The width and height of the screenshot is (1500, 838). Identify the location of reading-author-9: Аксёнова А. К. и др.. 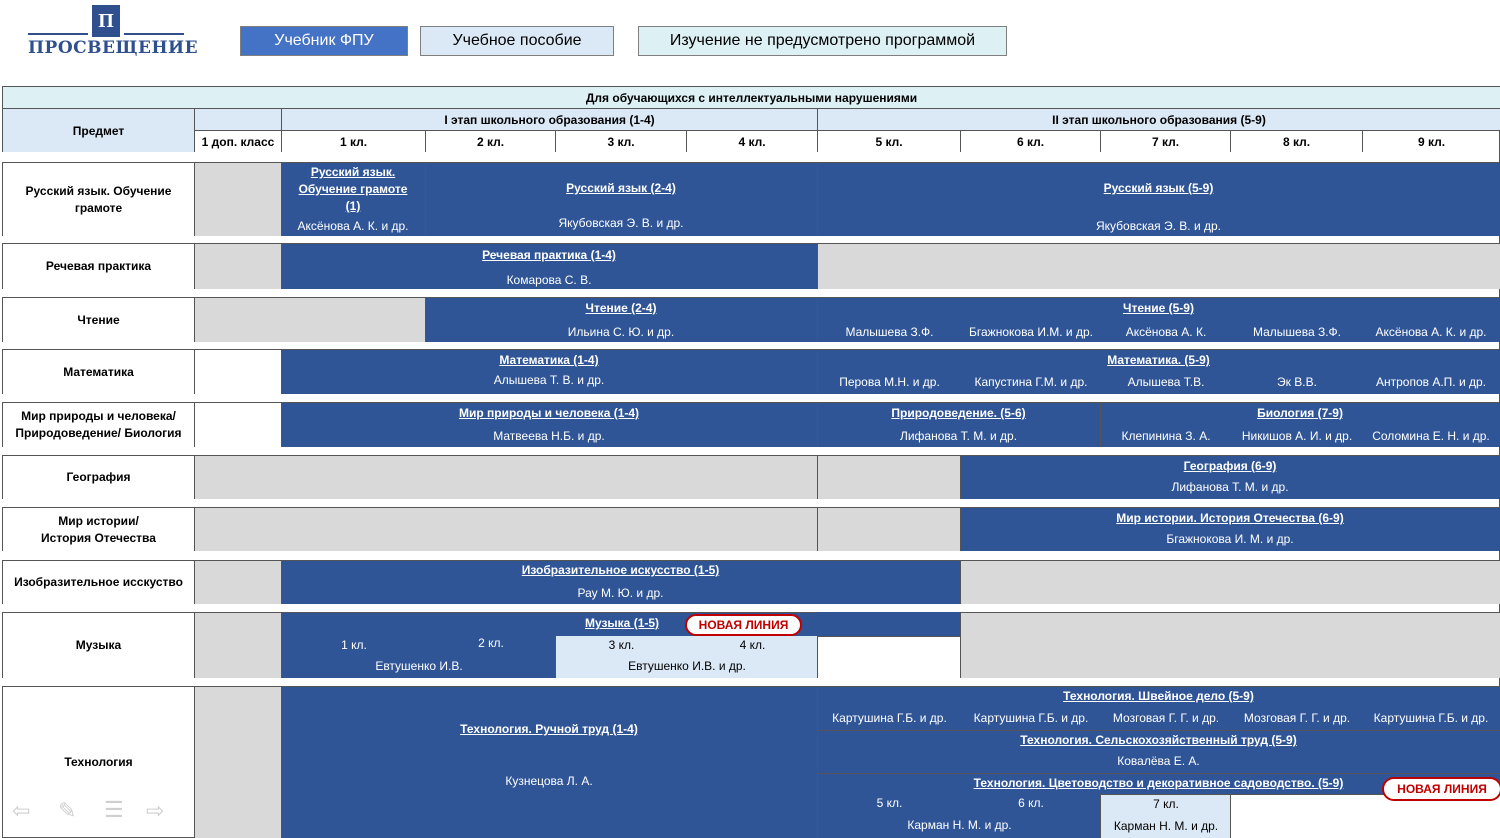
(1431, 332).